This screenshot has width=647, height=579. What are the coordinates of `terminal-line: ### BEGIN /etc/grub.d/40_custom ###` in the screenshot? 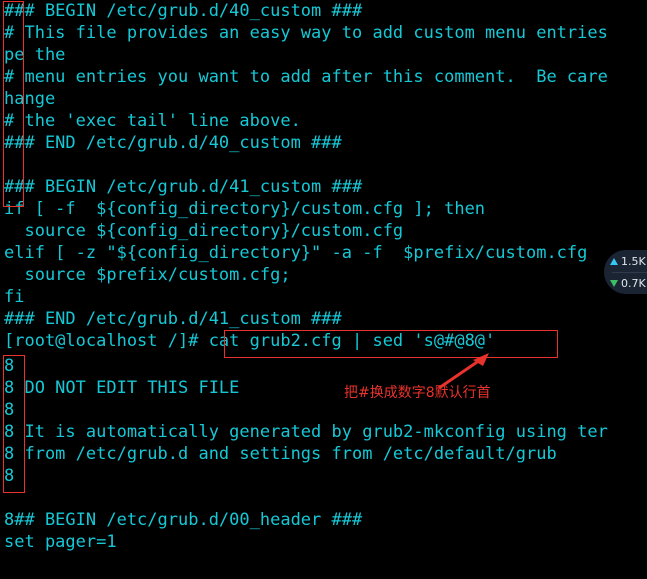 It's located at (183, 11).